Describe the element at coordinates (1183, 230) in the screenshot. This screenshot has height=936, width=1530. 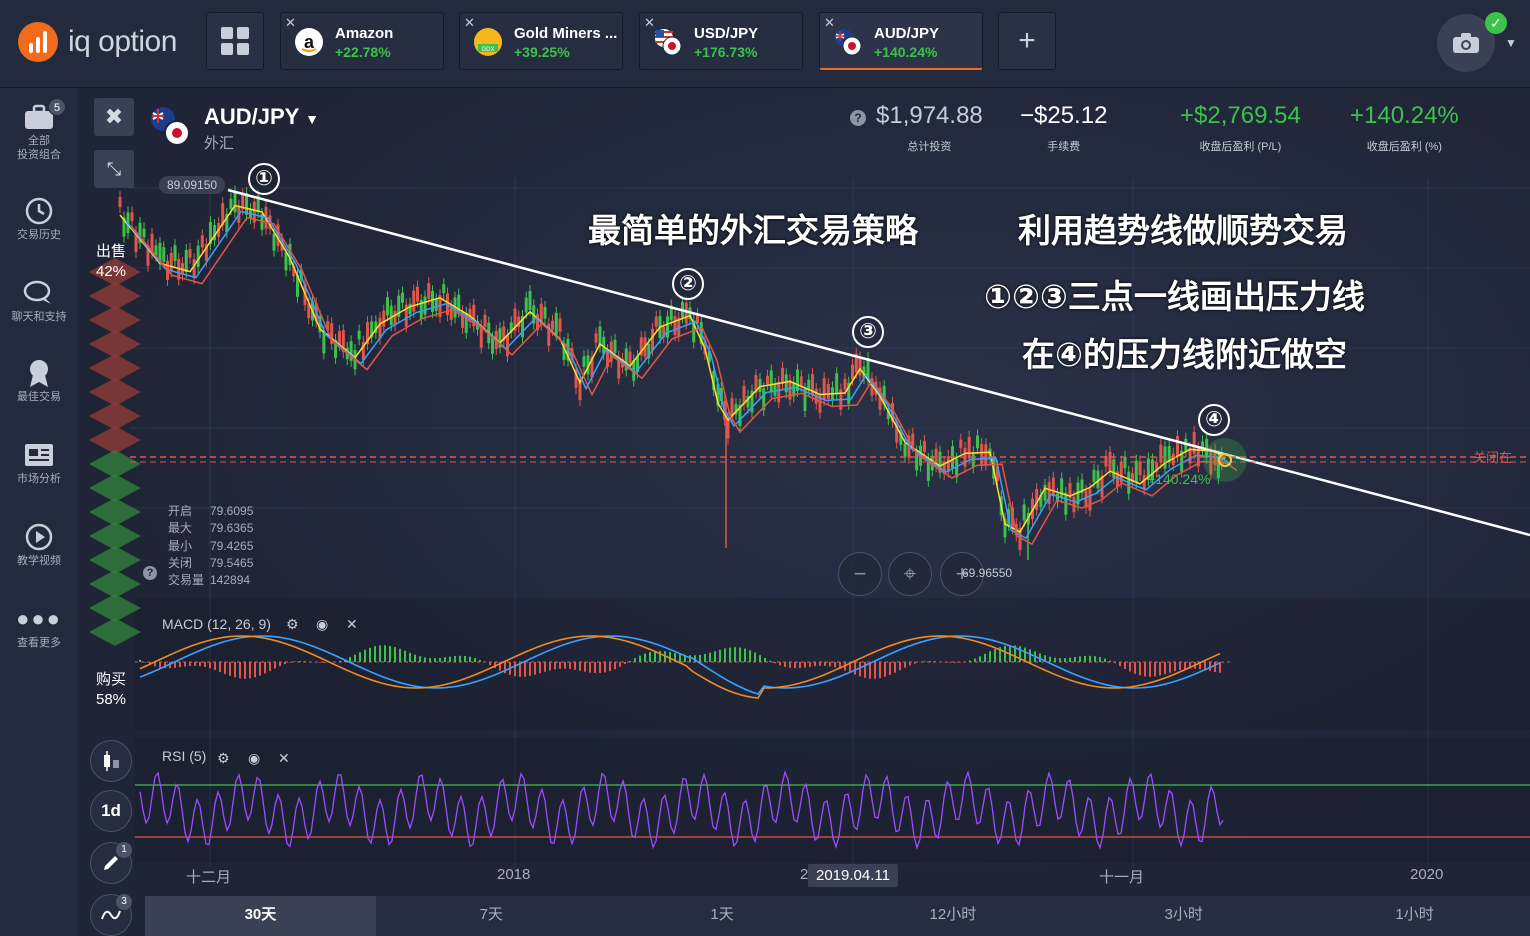
I see `headline-2: 利用趋势线做顺势交易` at that location.